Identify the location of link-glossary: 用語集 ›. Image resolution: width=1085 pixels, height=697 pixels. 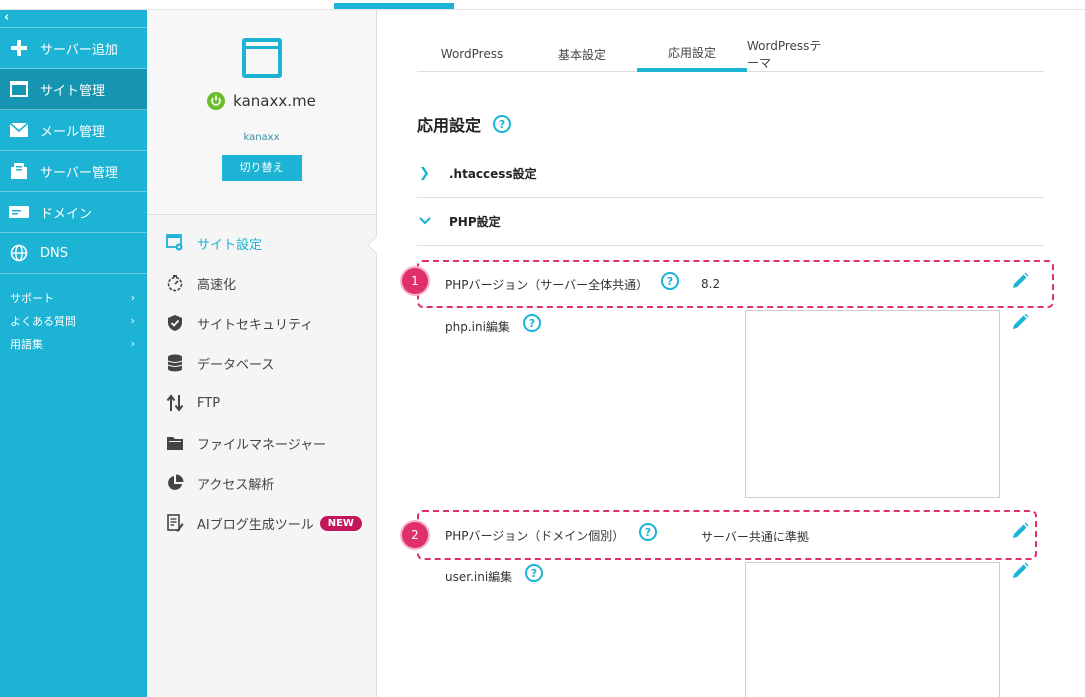
(73, 343).